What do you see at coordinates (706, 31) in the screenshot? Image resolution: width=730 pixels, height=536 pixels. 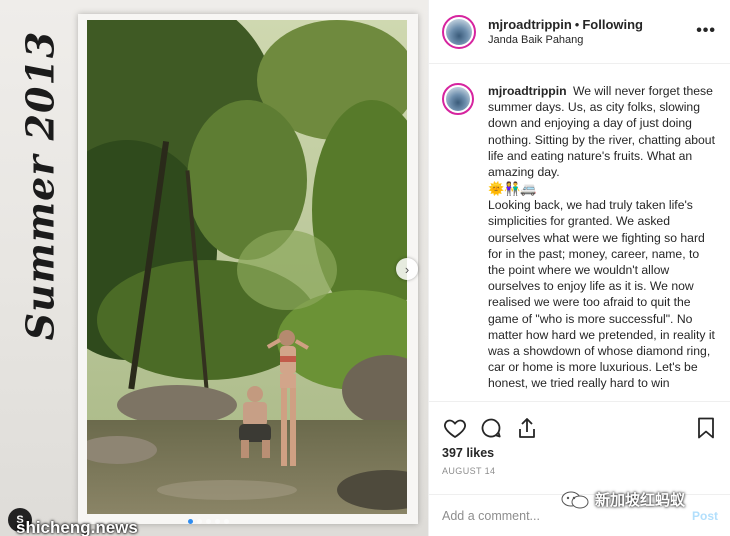 I see `more-options-icon: •••` at bounding box center [706, 31].